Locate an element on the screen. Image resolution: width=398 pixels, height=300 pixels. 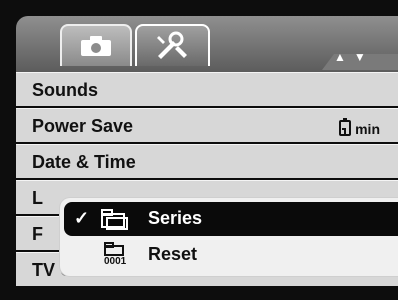
menu-item-label: Date & Time is located at coordinates (84, 162).